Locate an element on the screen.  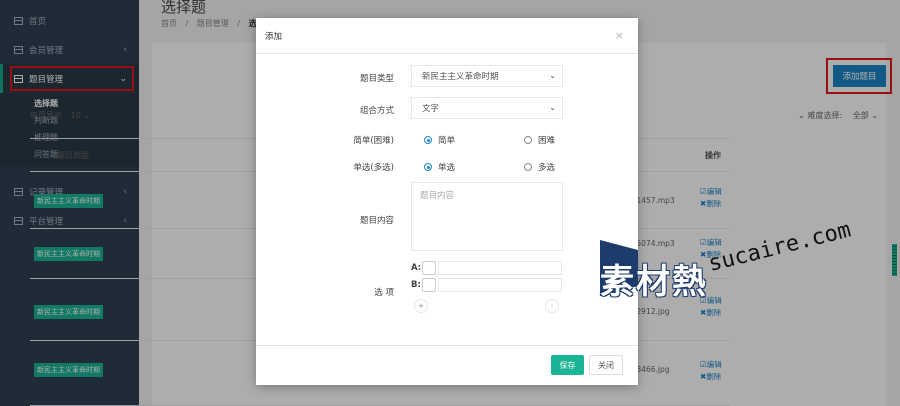
option-row-b: B: is located at coordinates (486, 285).